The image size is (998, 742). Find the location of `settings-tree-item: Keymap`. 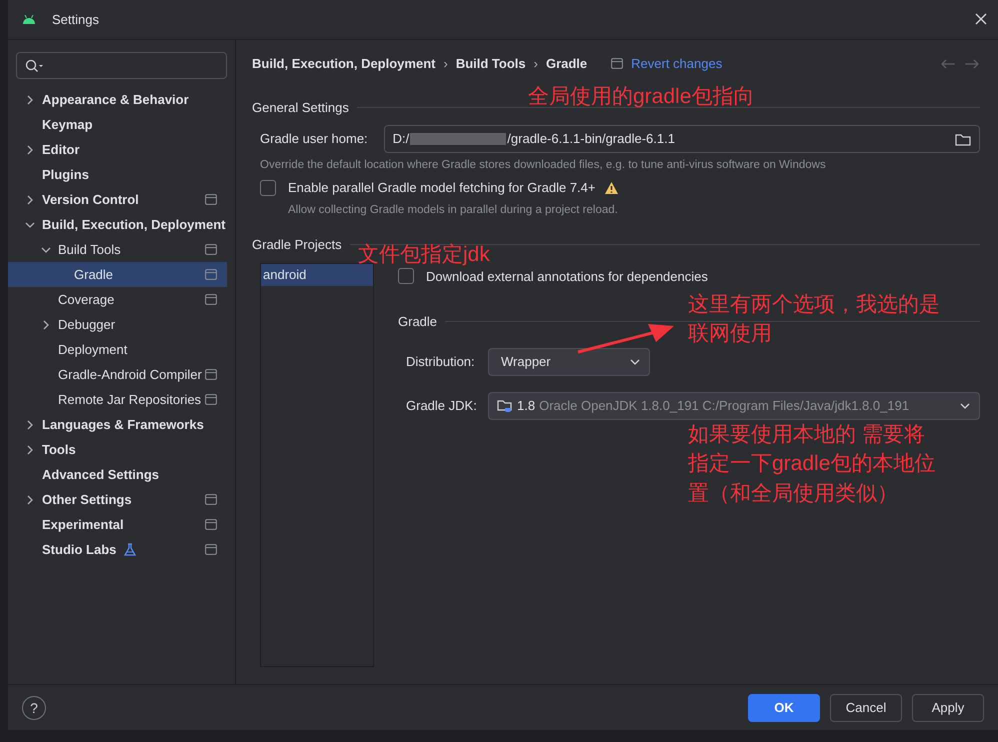

settings-tree-item: Keymap is located at coordinates (117, 124).